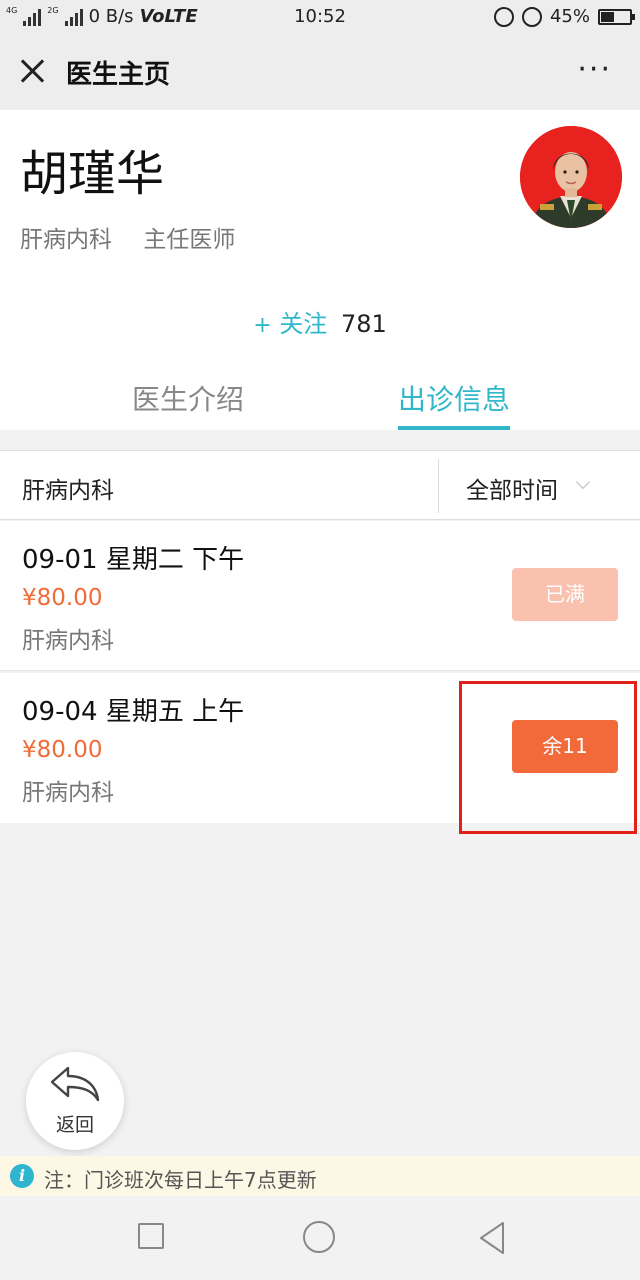  Describe the element at coordinates (320, 72) in the screenshot. I see `nav-bar: 医生主页 ···` at that location.